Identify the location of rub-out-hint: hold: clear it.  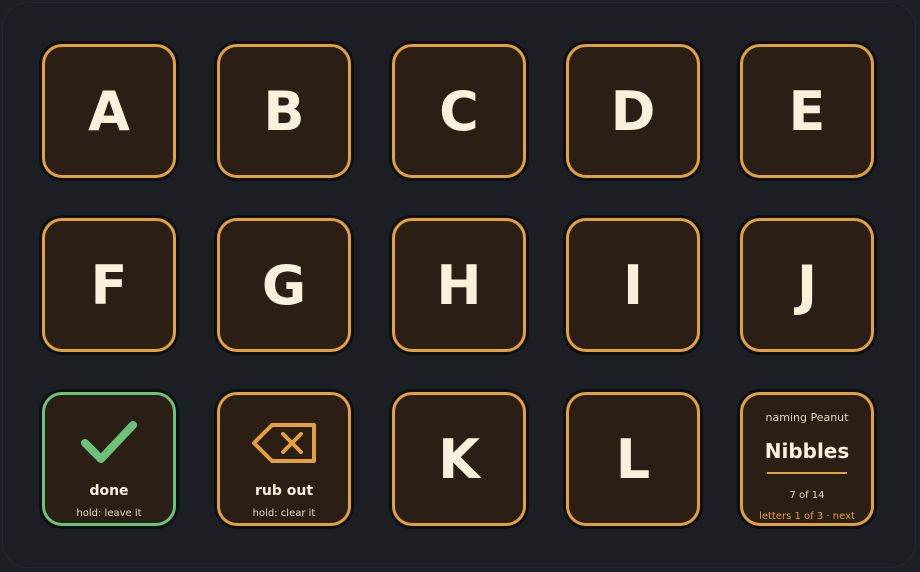
(284, 513).